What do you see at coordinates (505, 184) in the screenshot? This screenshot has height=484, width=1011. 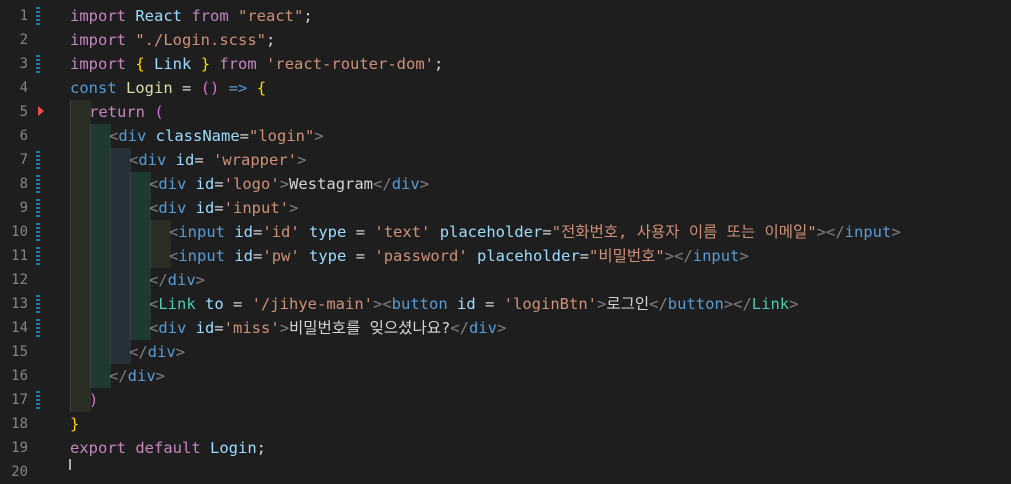 I see `code-line: 8 <div id='logo'>Westagram</div>` at bounding box center [505, 184].